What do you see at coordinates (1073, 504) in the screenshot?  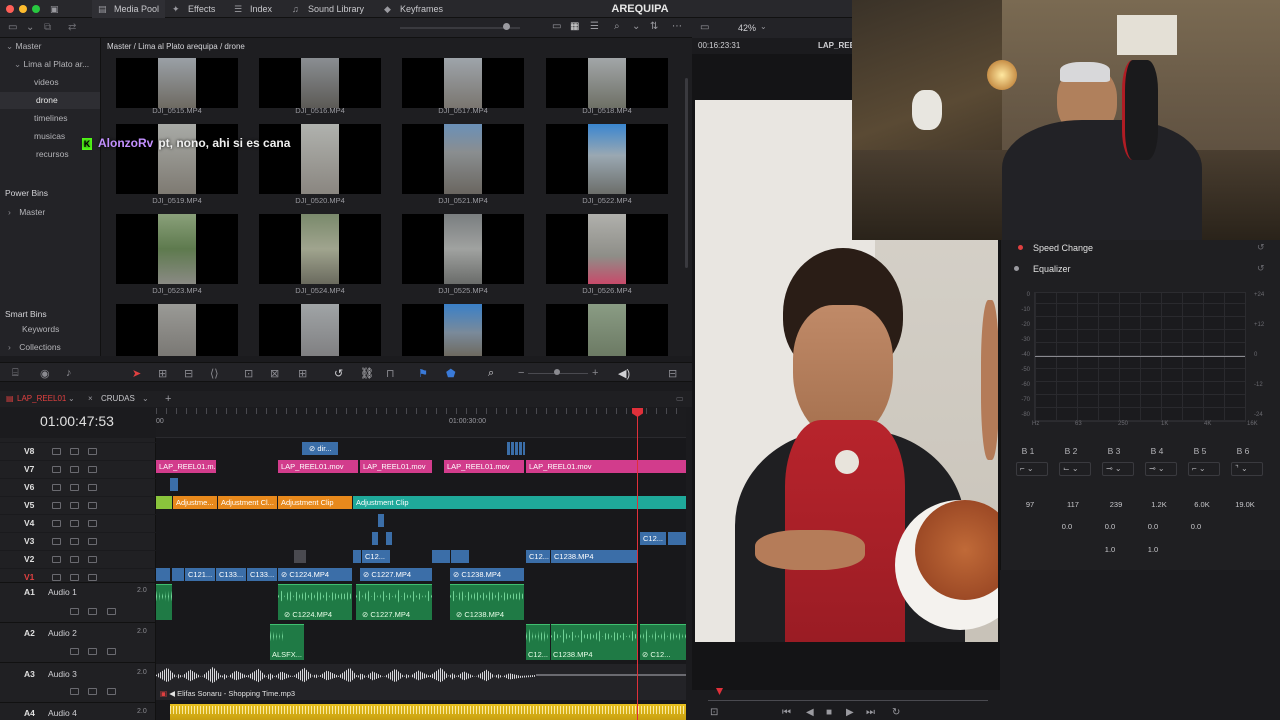 I see `eq-band-frequency: 117` at bounding box center [1073, 504].